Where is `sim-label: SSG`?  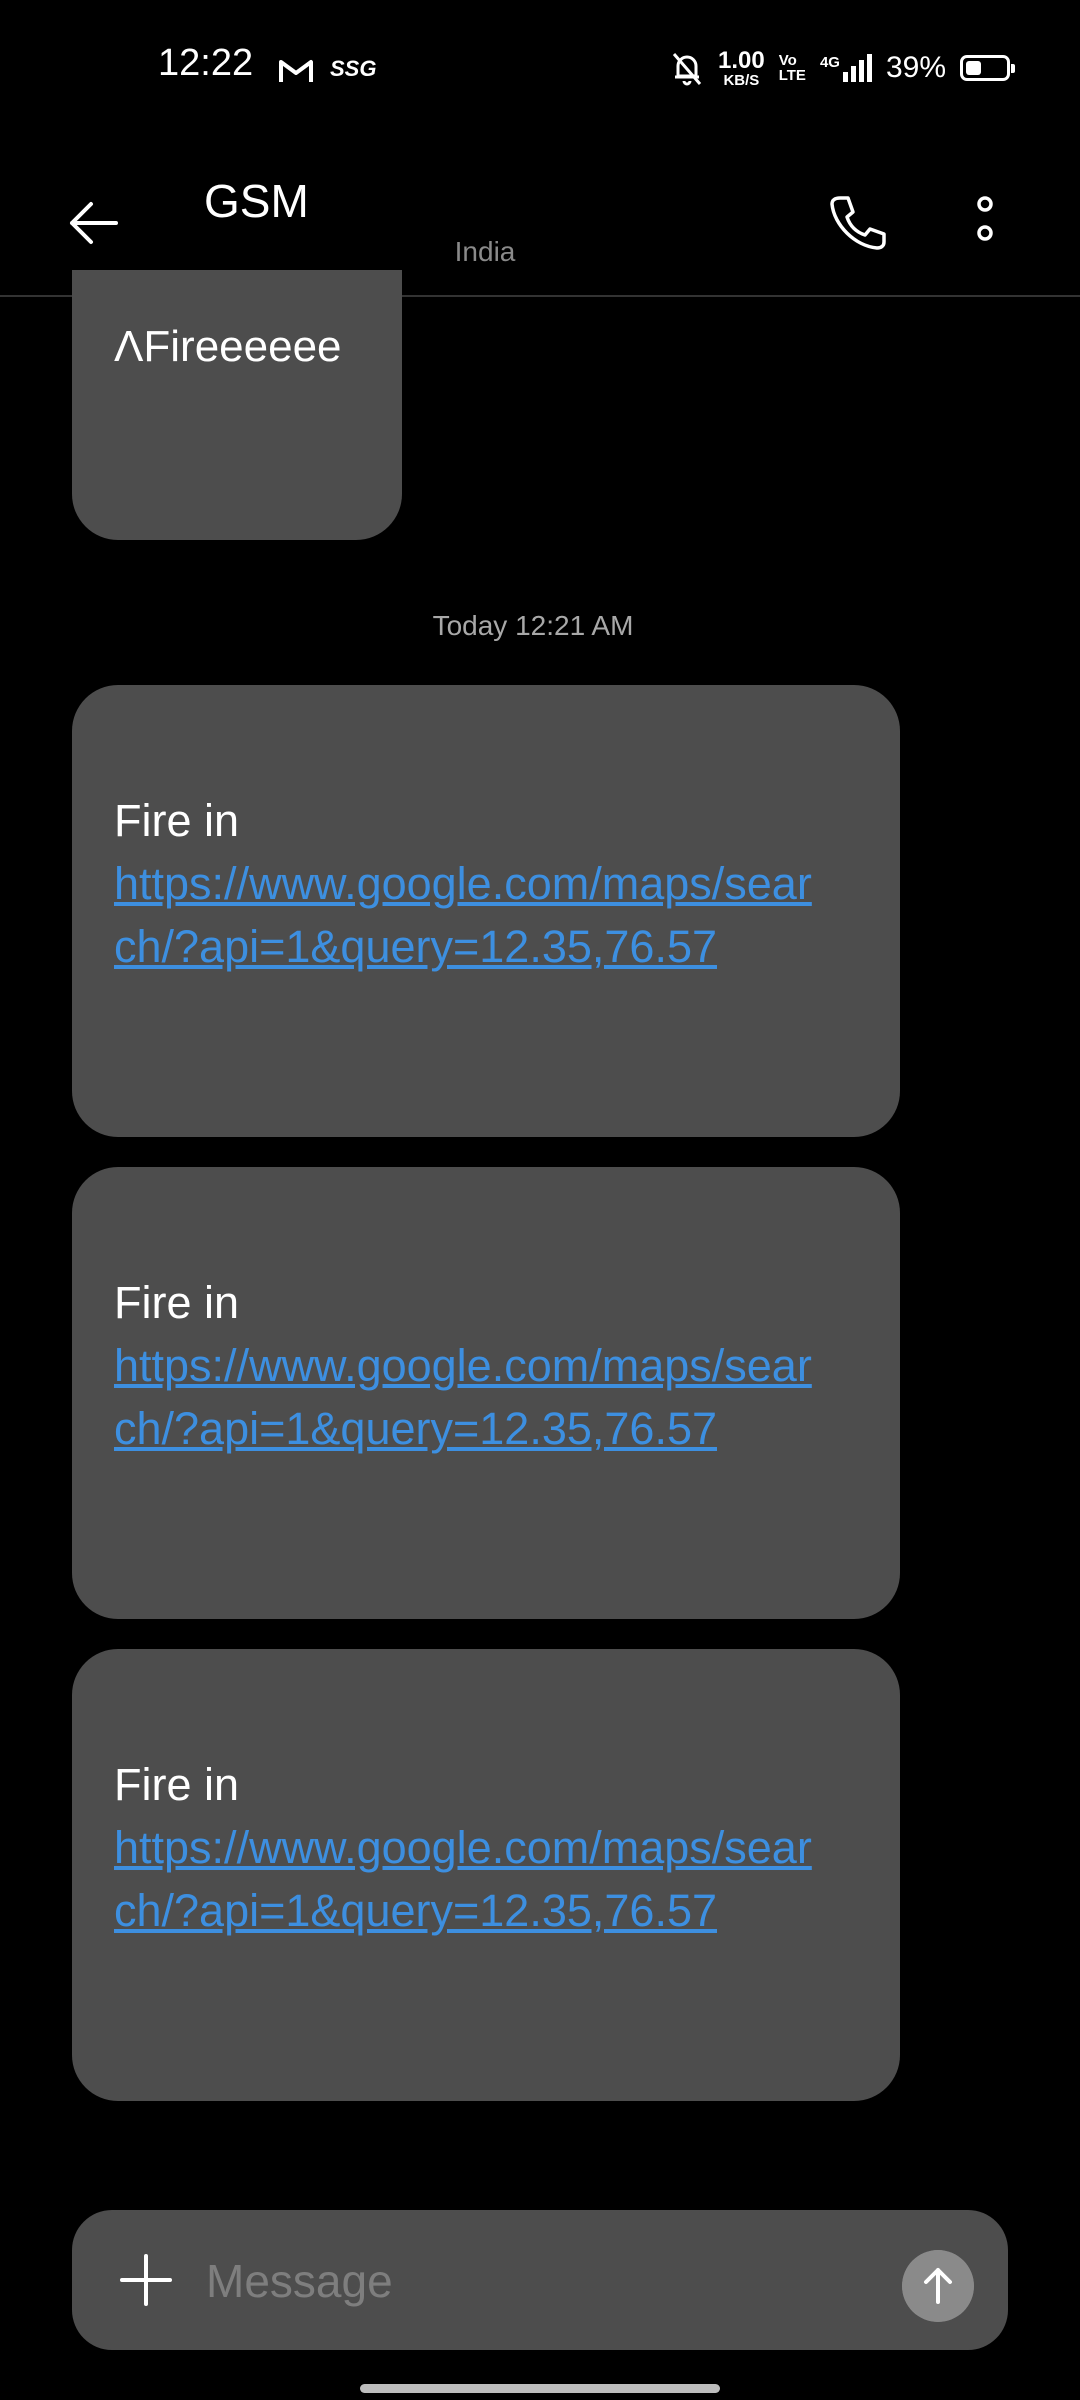
sim-label: SSG is located at coordinates (353, 68).